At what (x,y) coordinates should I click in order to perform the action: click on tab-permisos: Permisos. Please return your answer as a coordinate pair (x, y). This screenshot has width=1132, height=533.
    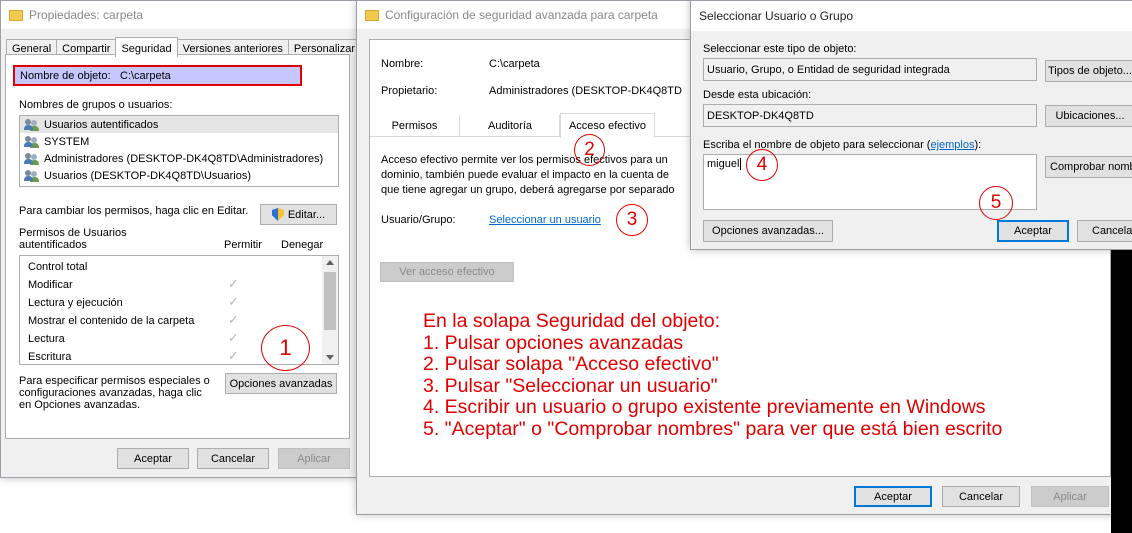
    Looking at the image, I should click on (415, 126).